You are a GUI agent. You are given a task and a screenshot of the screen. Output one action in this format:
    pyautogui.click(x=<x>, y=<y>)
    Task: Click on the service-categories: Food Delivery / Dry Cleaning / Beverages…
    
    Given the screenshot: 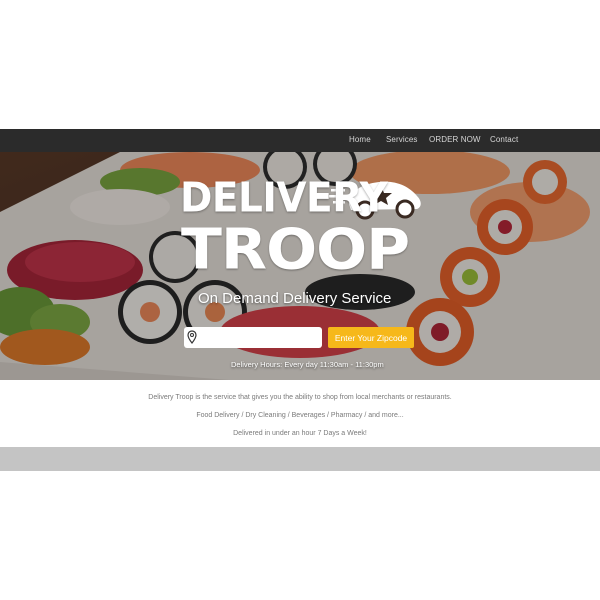 What is the action you would take?
    pyautogui.click(x=300, y=415)
    